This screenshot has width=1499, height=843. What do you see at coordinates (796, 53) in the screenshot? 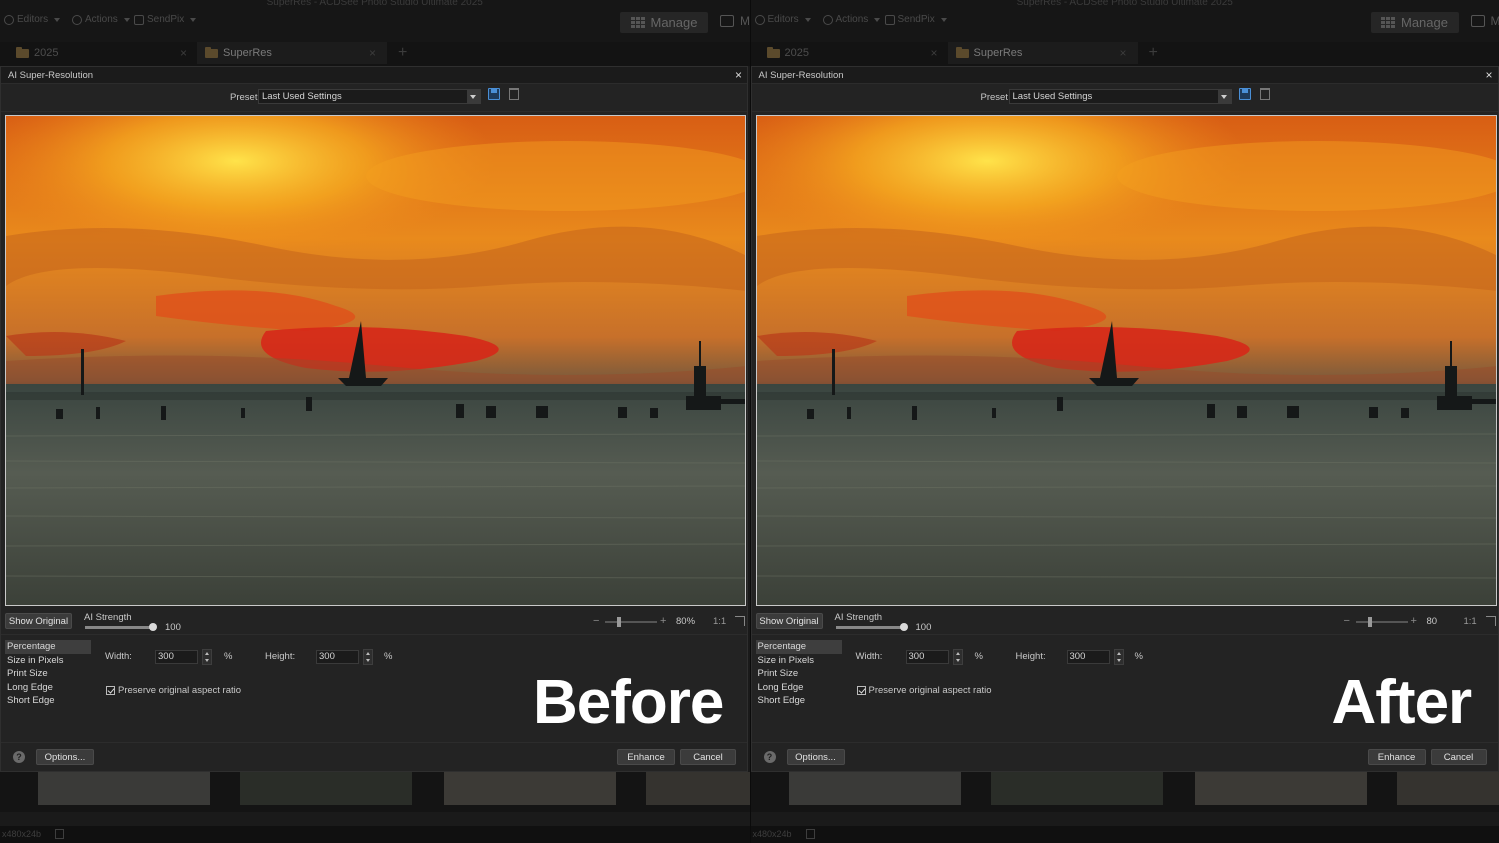
I see `tab-label: 2025` at bounding box center [796, 53].